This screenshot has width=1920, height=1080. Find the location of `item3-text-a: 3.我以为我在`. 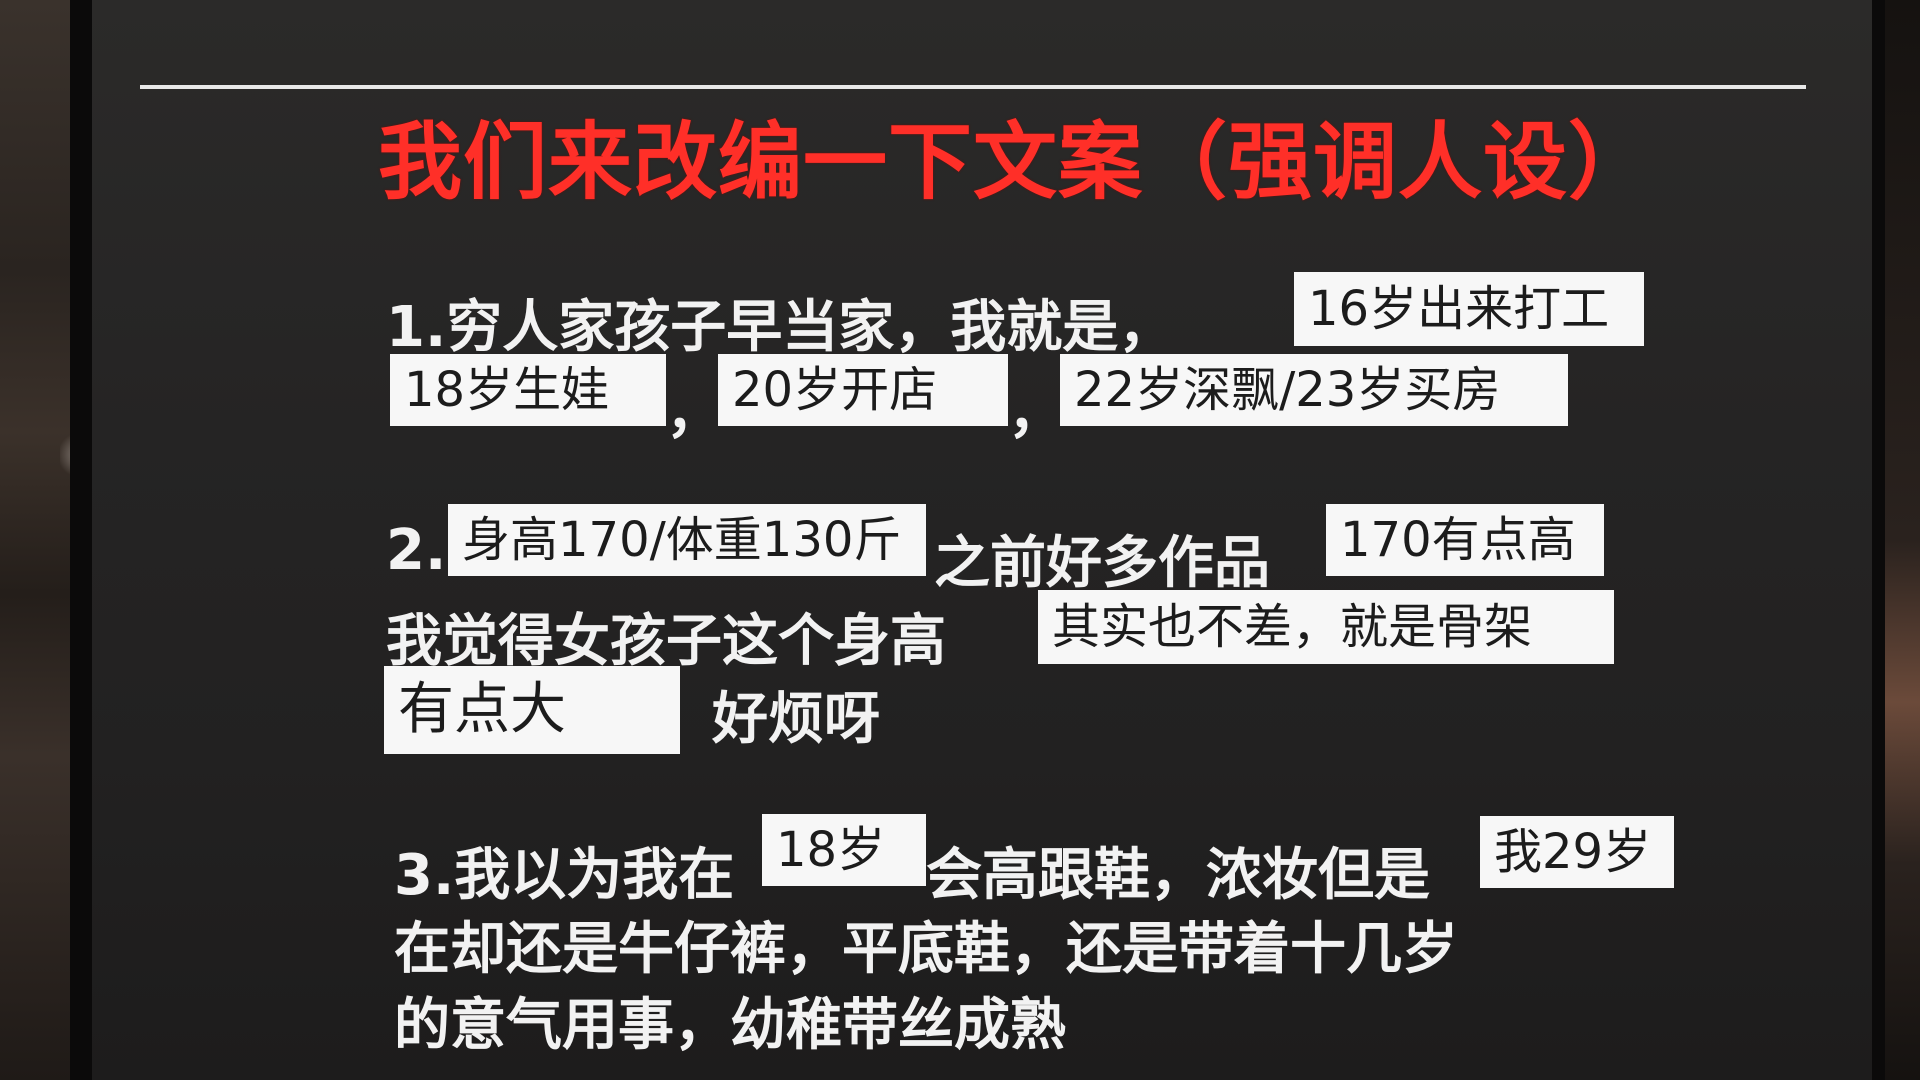

item3-text-a: 3.我以为我在 is located at coordinates (564, 875).